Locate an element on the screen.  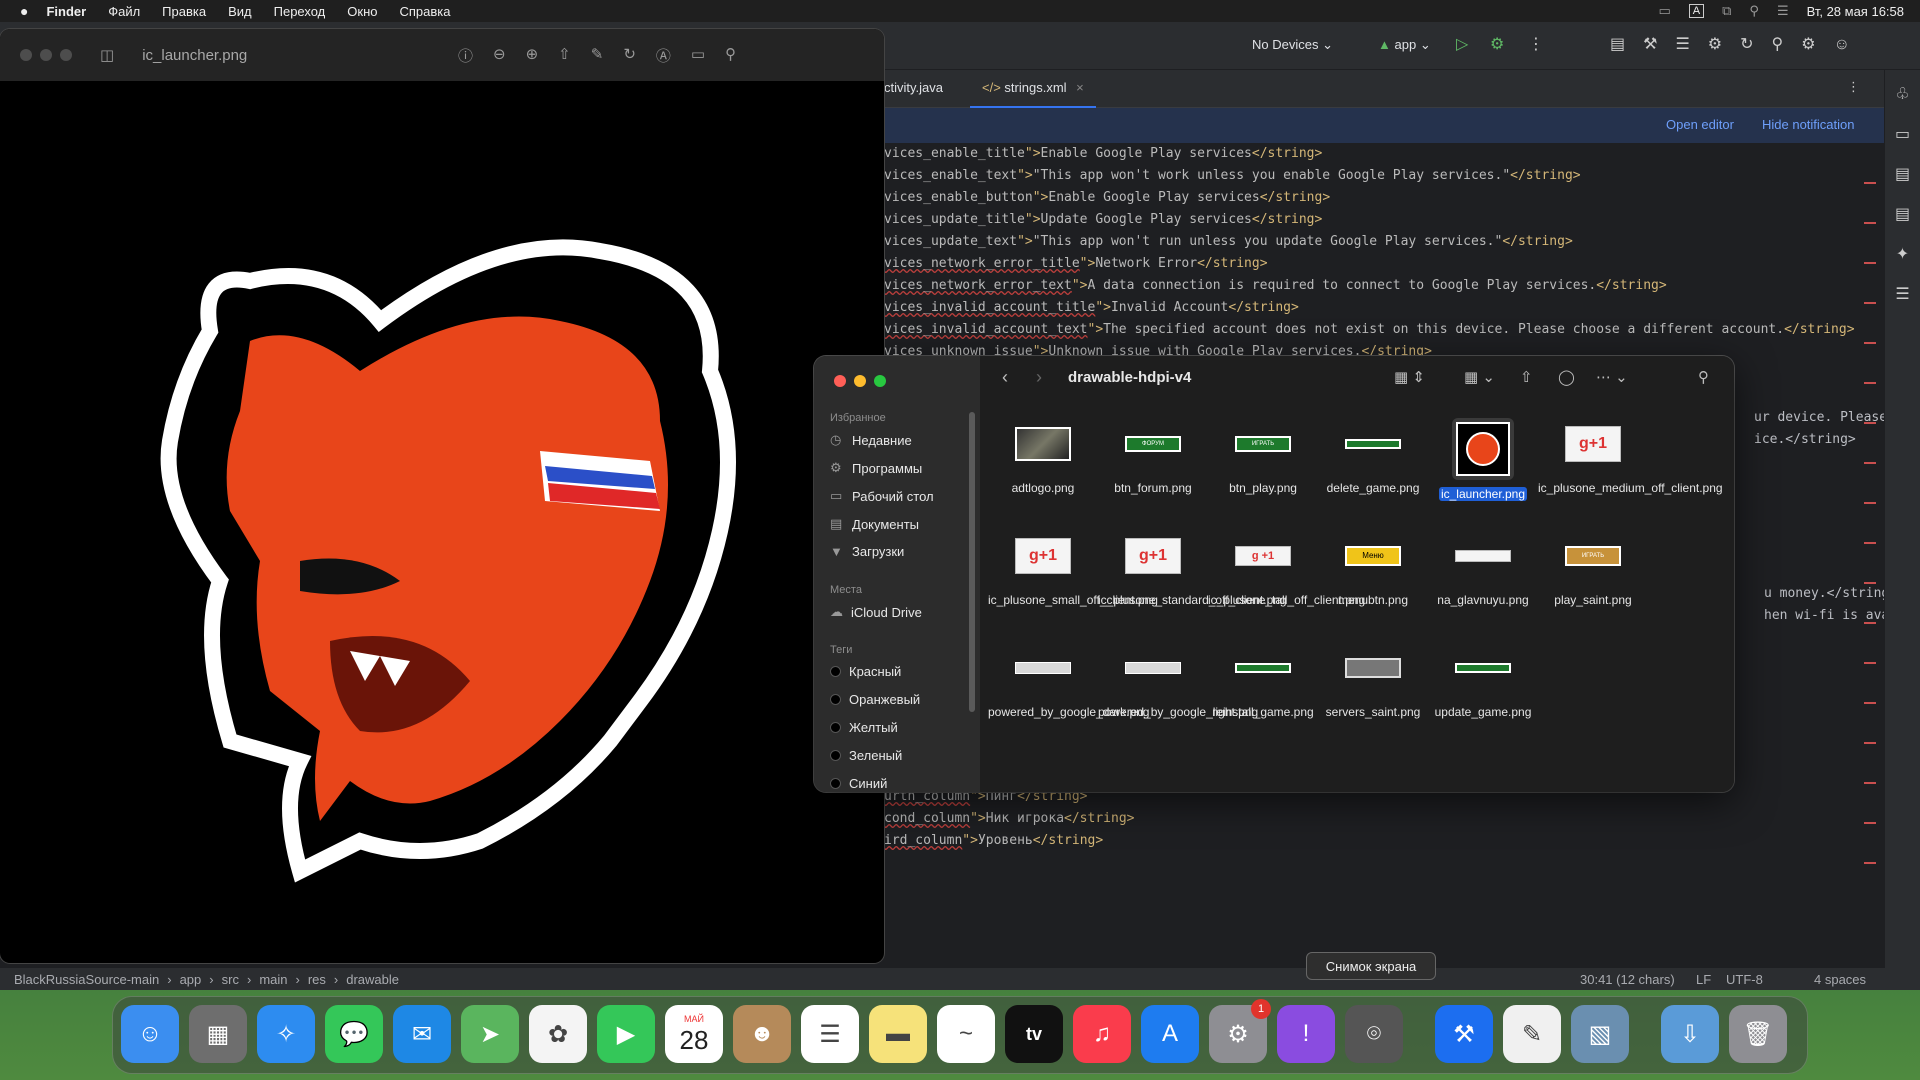
screenshot-icon: ⌾ is located at coordinates (1374, 1034).